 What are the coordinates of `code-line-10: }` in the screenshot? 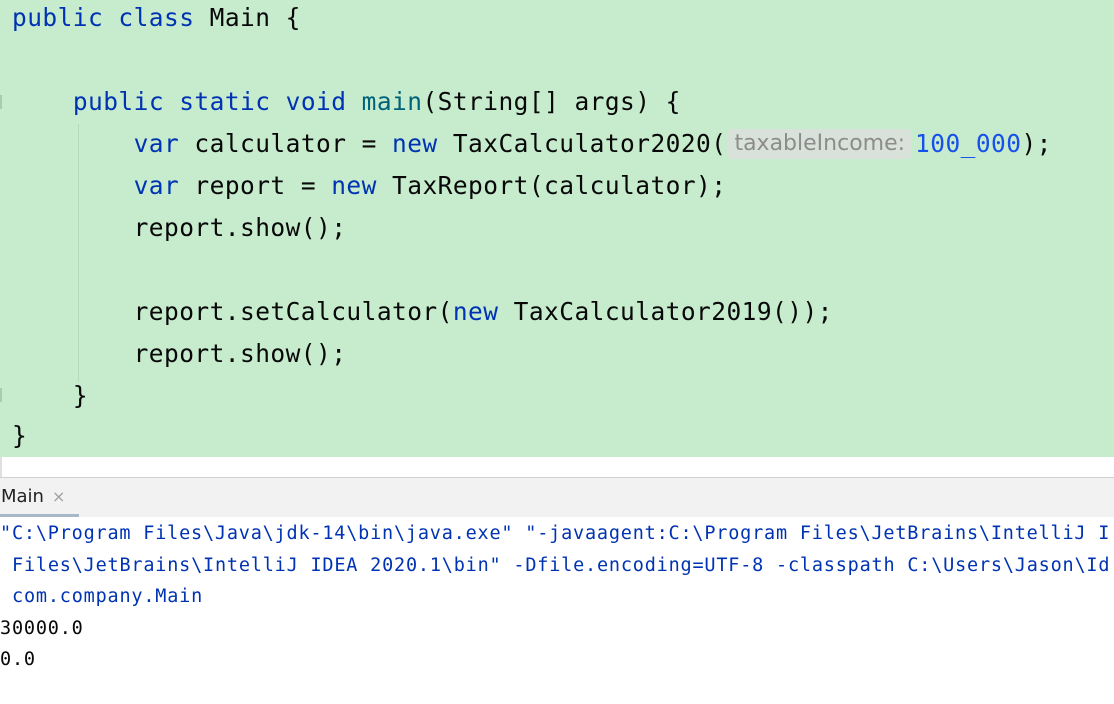 It's located at (50, 396).